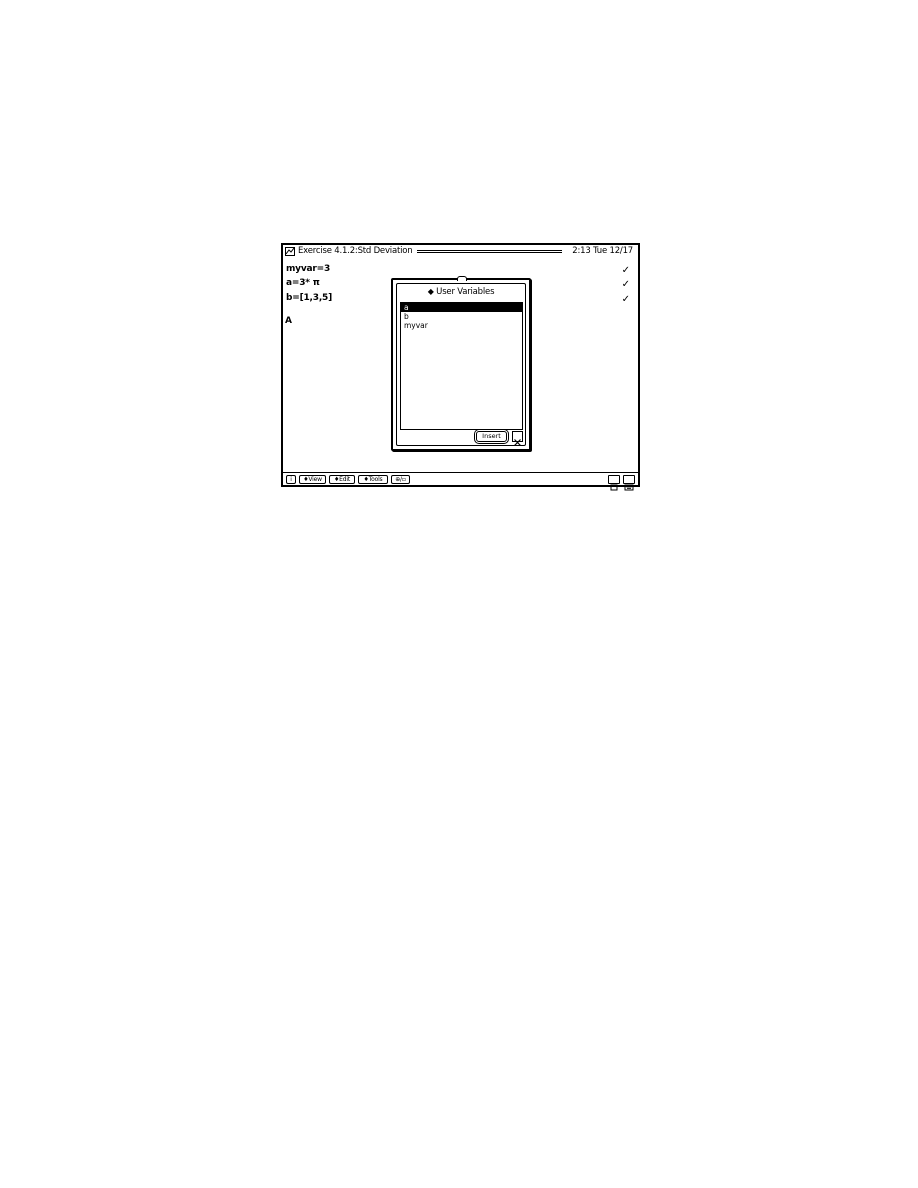 This screenshot has width=918, height=1188. I want to click on document-icon, so click(614, 487).